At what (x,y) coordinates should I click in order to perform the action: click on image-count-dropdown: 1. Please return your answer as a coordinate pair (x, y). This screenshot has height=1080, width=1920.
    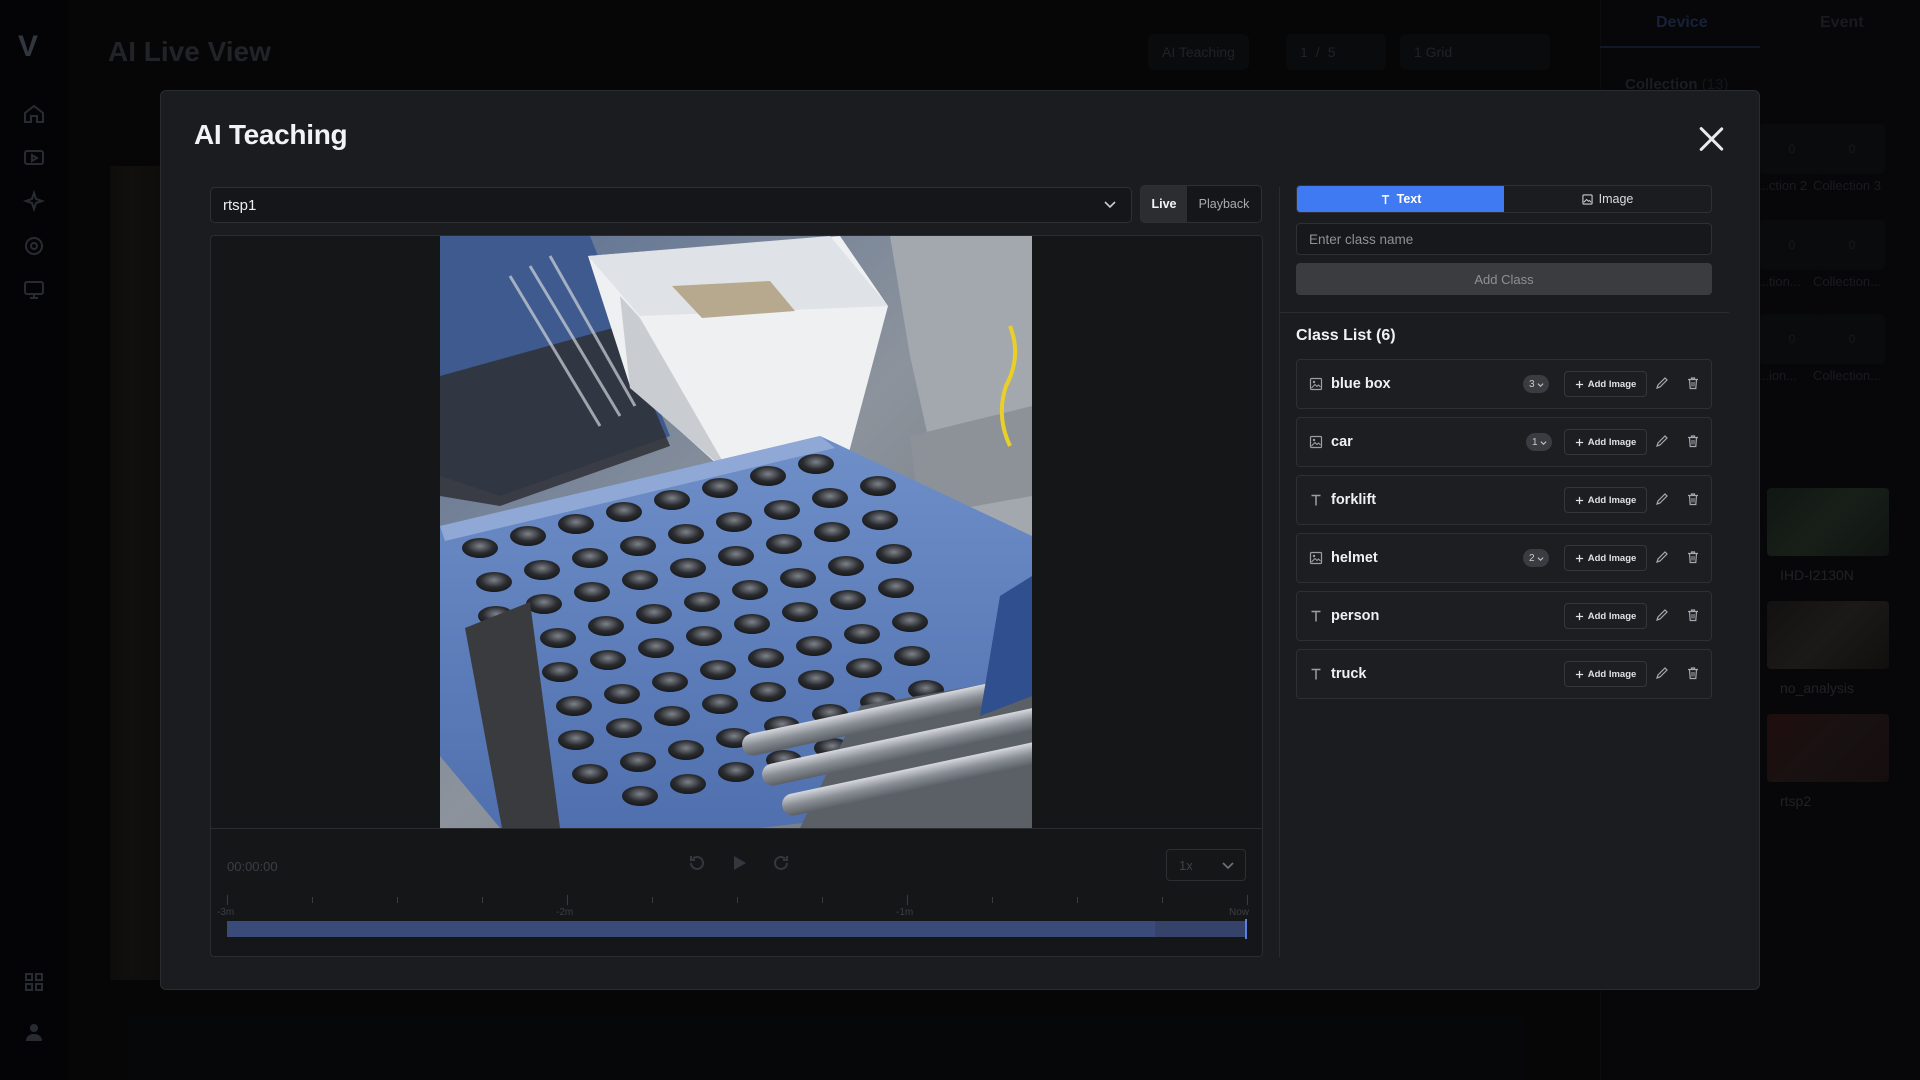
    Looking at the image, I should click on (1539, 442).